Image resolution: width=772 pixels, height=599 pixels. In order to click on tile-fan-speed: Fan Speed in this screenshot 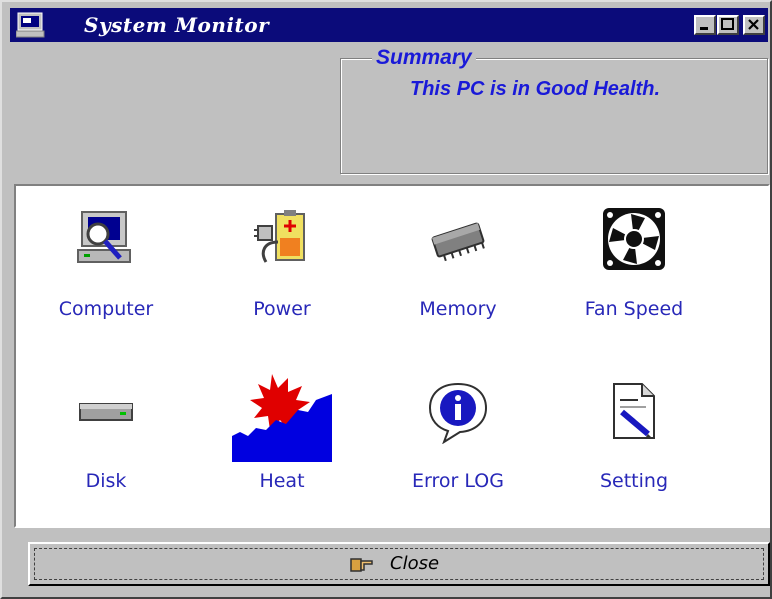, I will do `click(634, 259)`.